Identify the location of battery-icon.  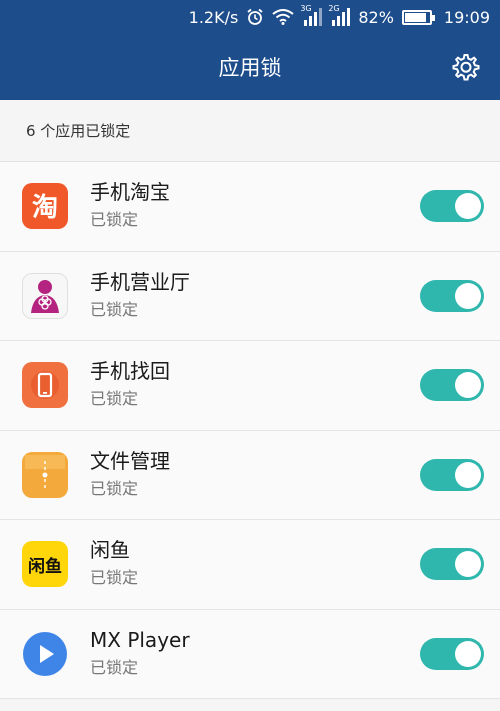
(418, 17).